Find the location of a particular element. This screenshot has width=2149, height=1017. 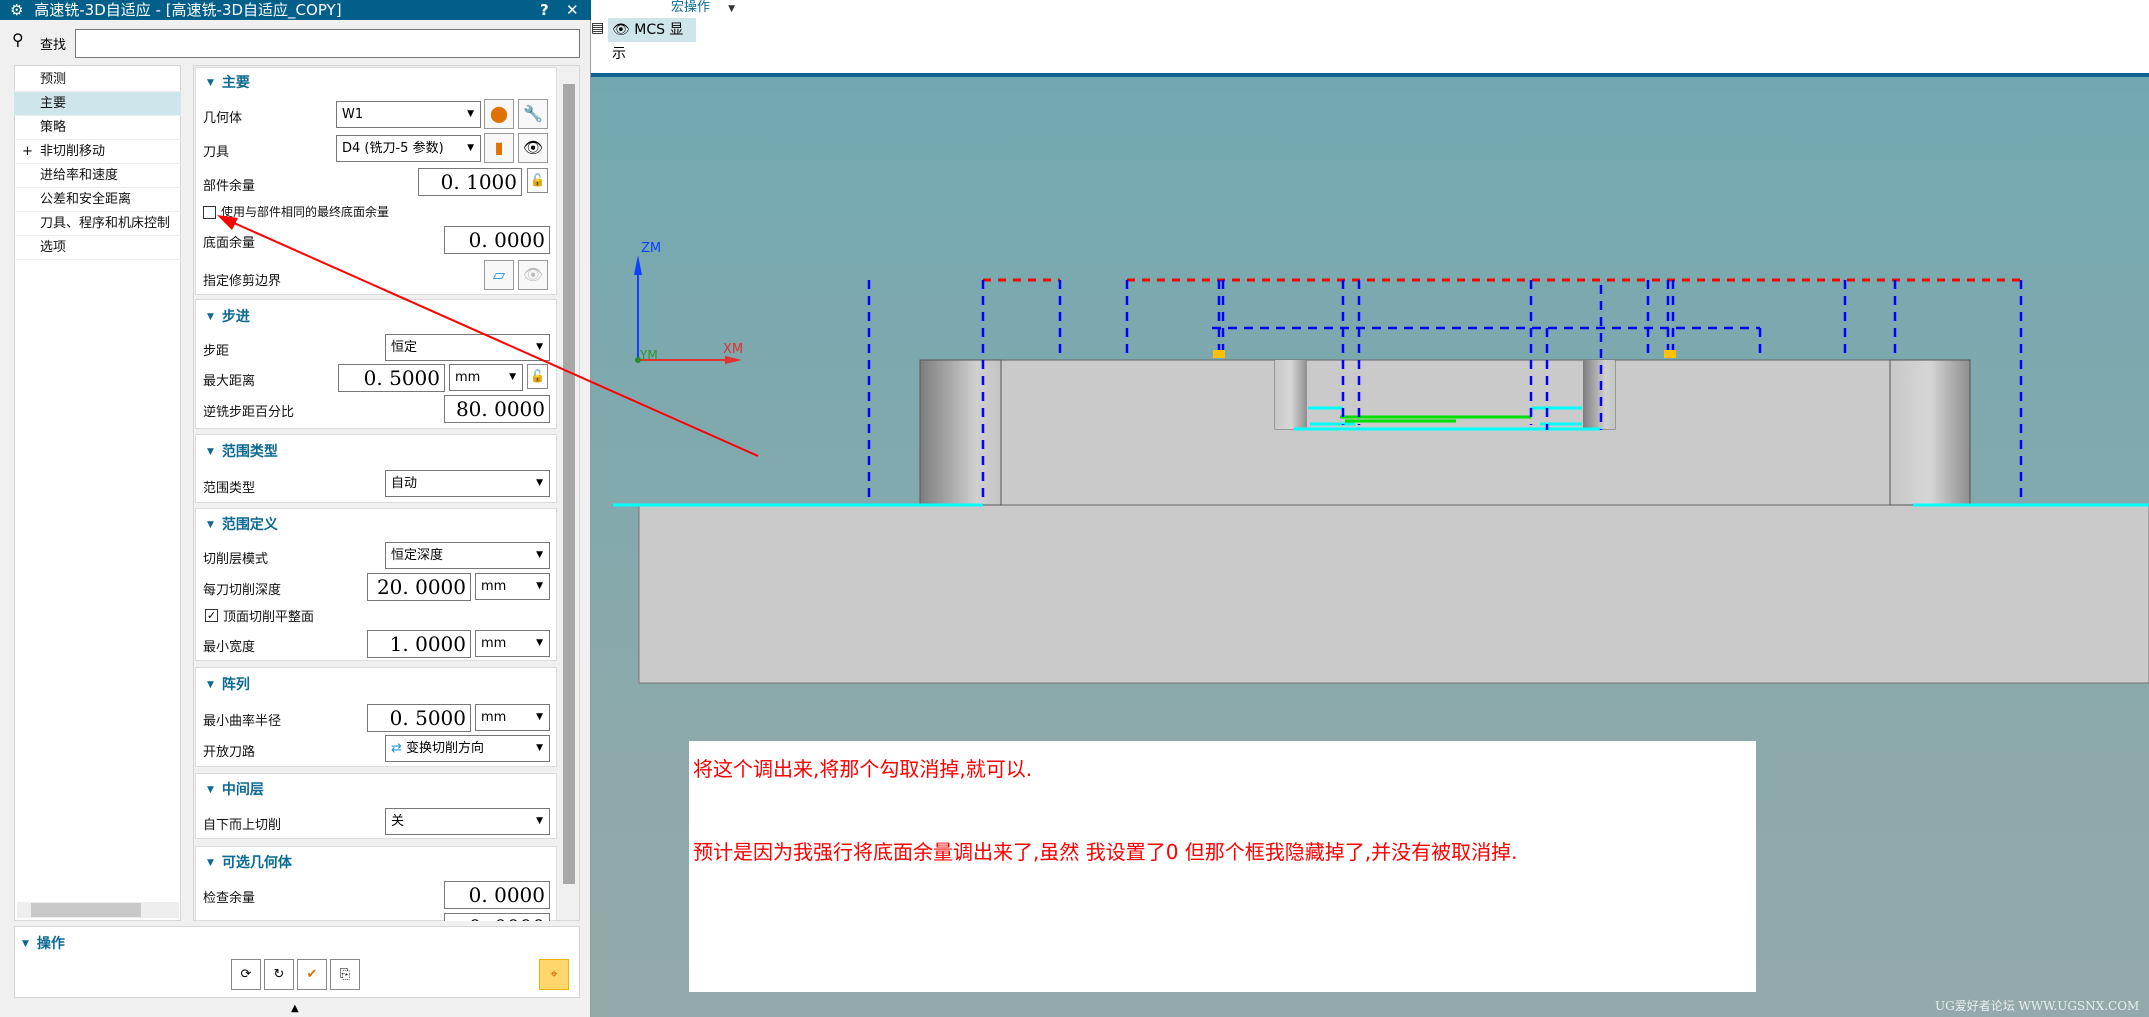

geometry-label: 几何体 is located at coordinates (223, 118).